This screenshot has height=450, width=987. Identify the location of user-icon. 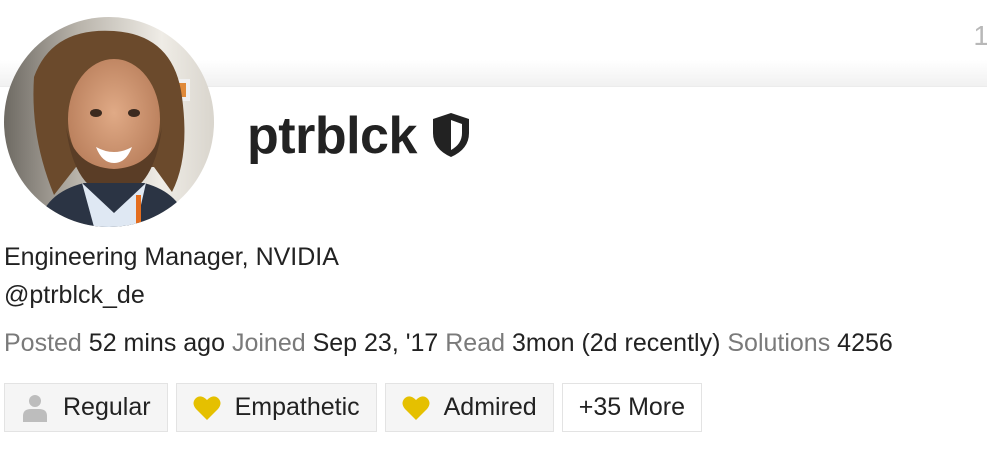
(35, 408).